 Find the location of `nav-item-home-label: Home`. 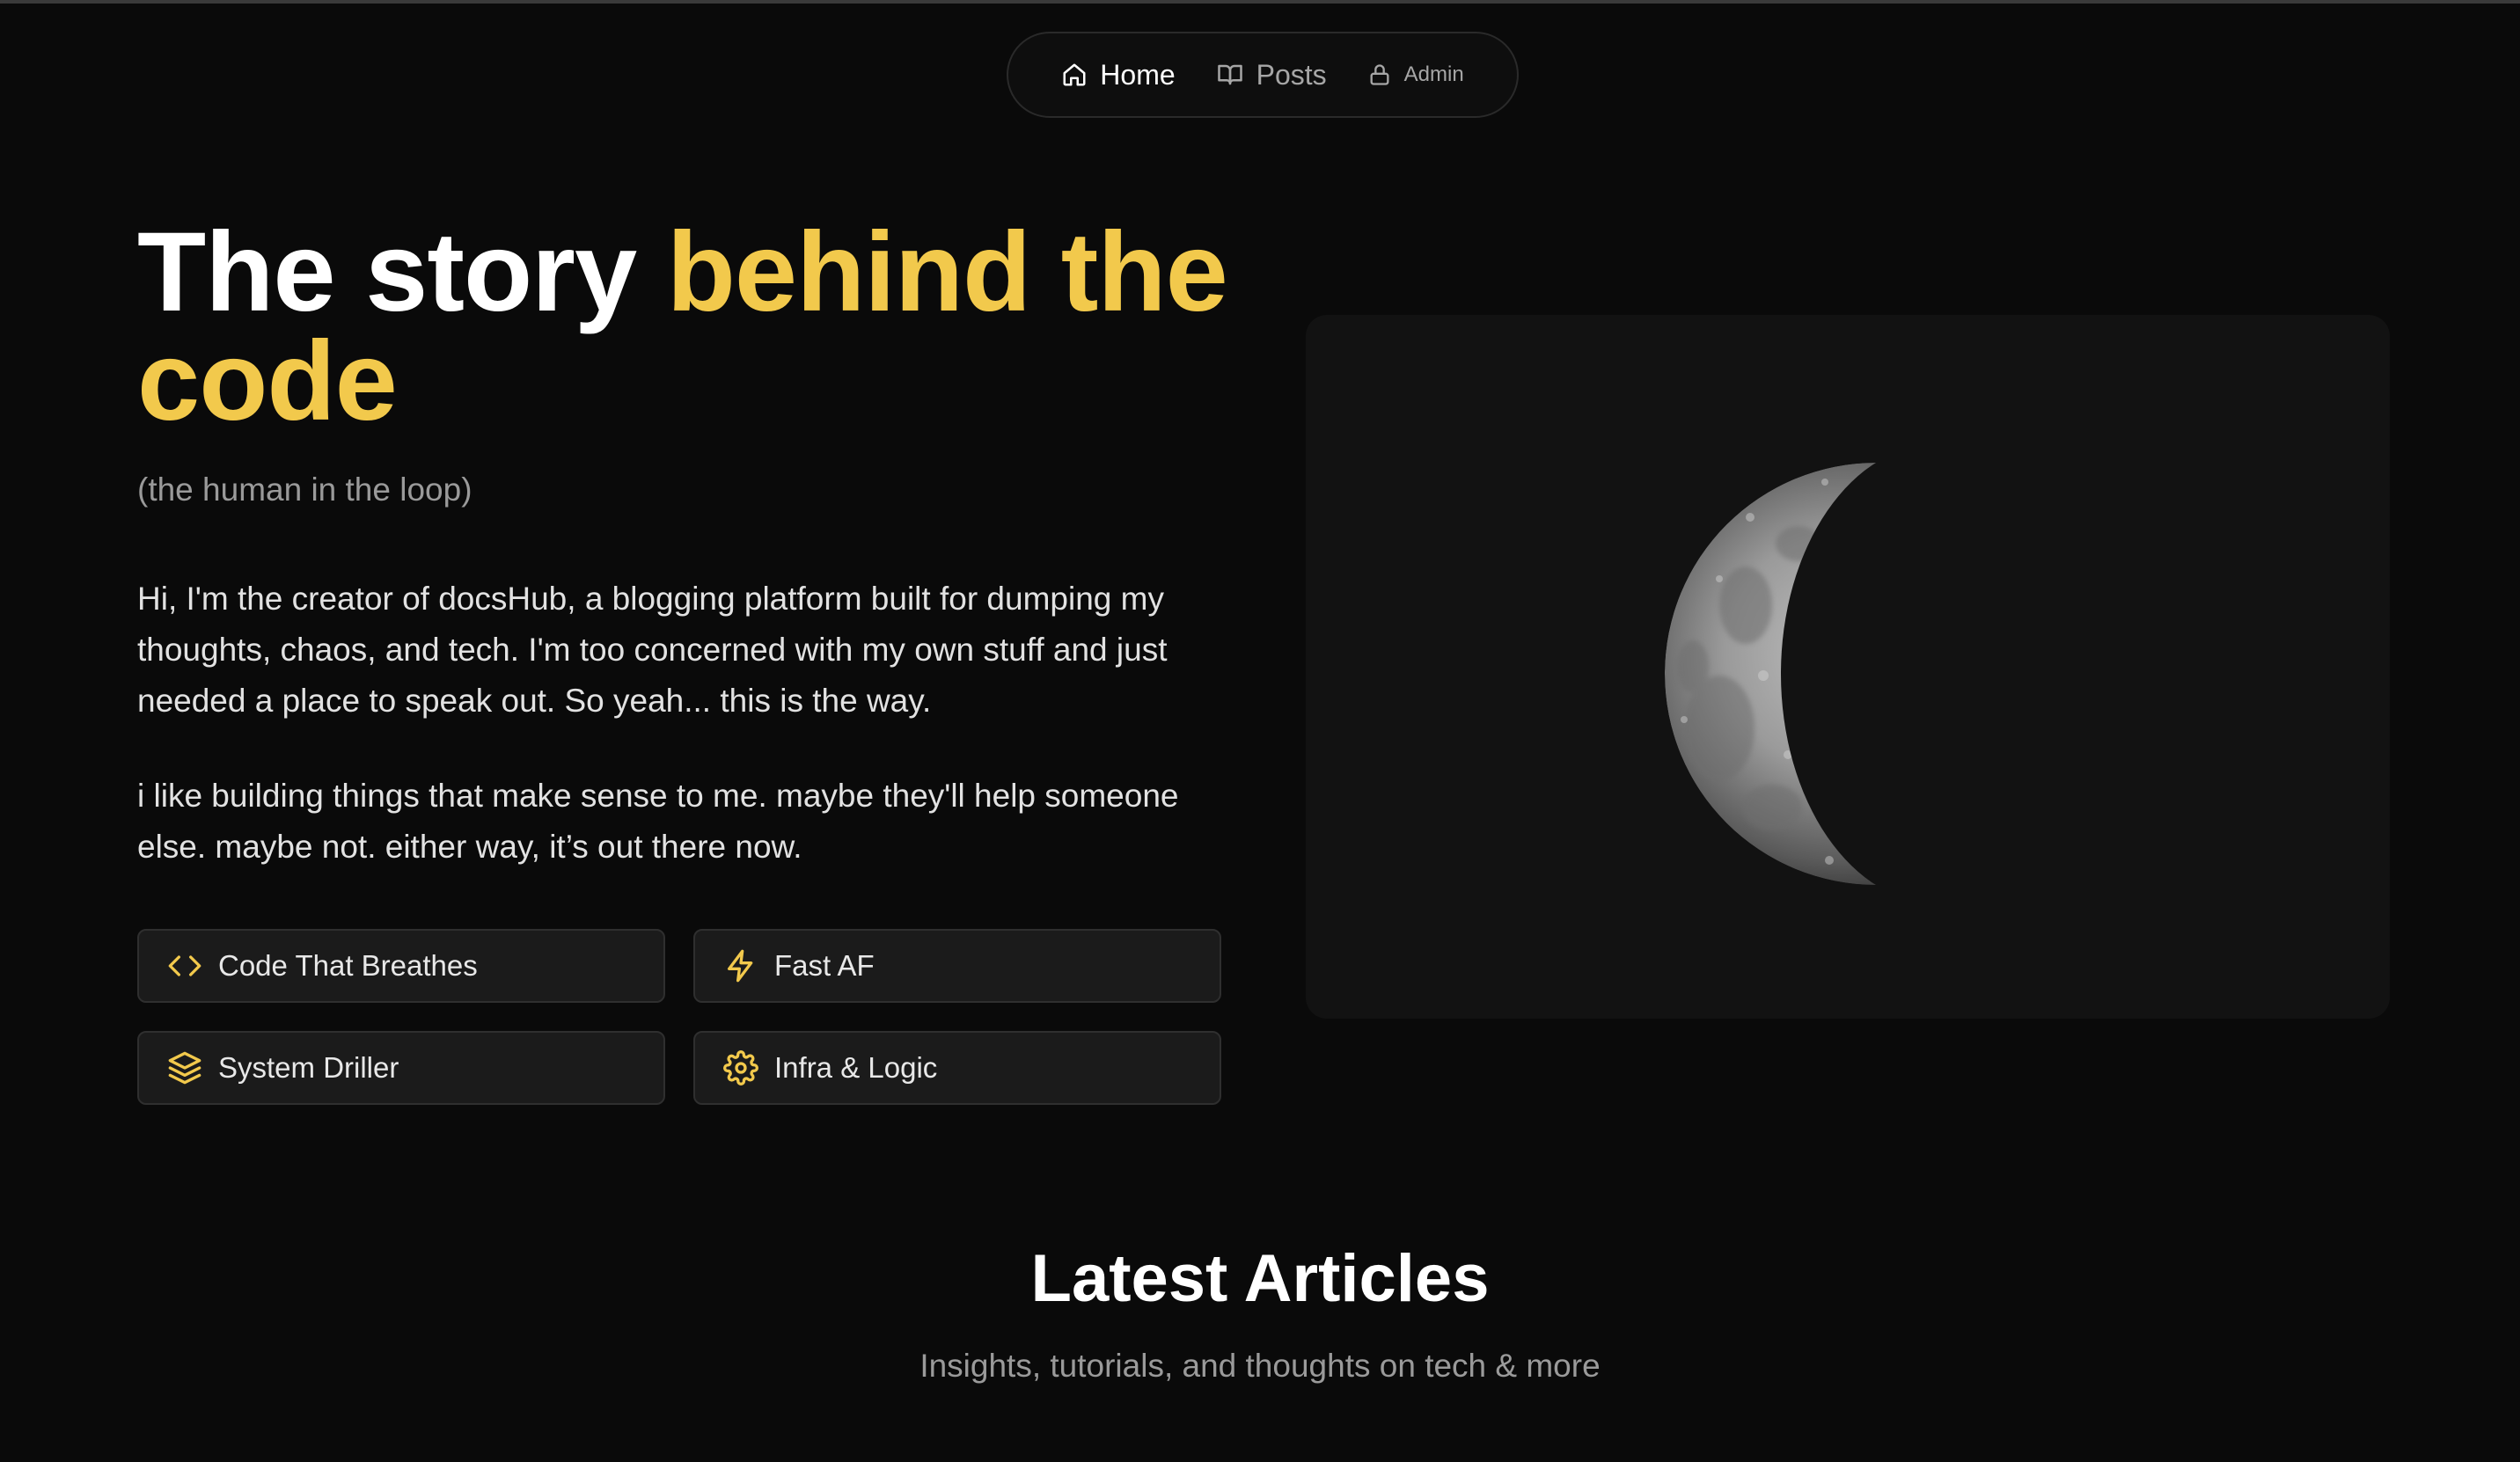

nav-item-home-label: Home is located at coordinates (1138, 74).